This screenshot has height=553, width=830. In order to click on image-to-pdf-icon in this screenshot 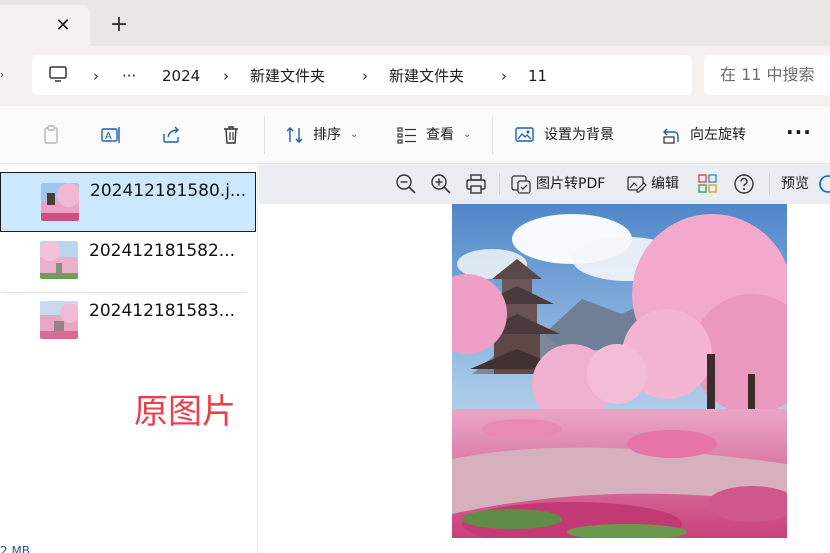, I will do `click(521, 184)`.